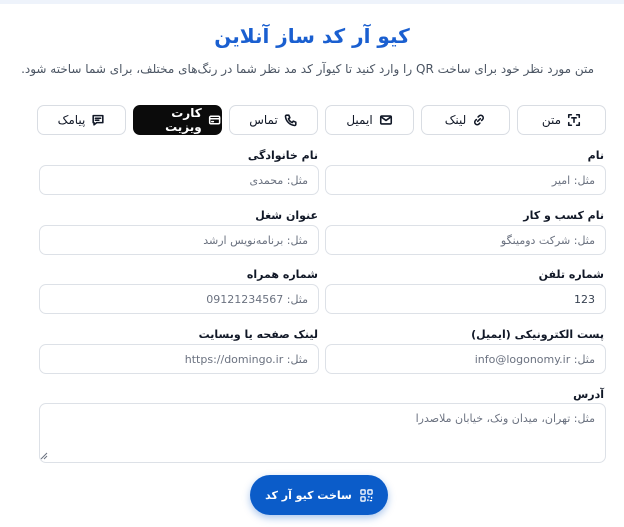 This screenshot has height=527, width=624. Describe the element at coordinates (465, 299) in the screenshot. I see `phone-field: 123` at that location.